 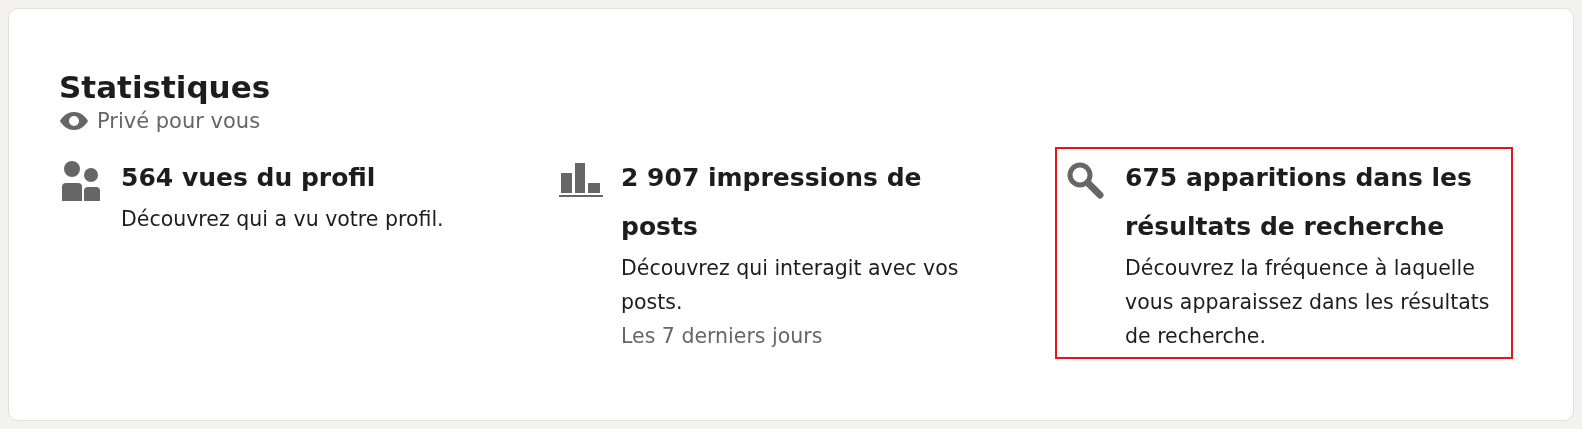 I want to click on stat-headline: 564 vues du profil, so click(x=282, y=177).